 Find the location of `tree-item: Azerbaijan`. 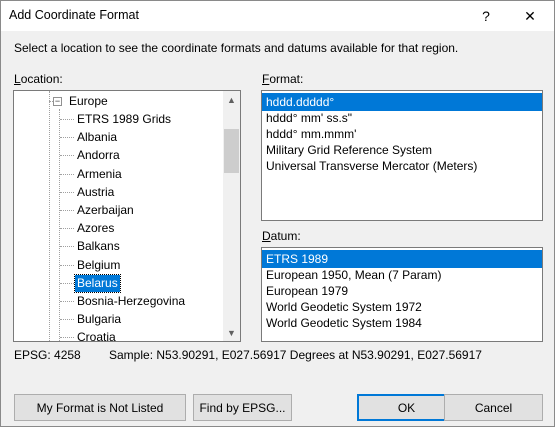

tree-item: Azerbaijan is located at coordinates (105, 210).